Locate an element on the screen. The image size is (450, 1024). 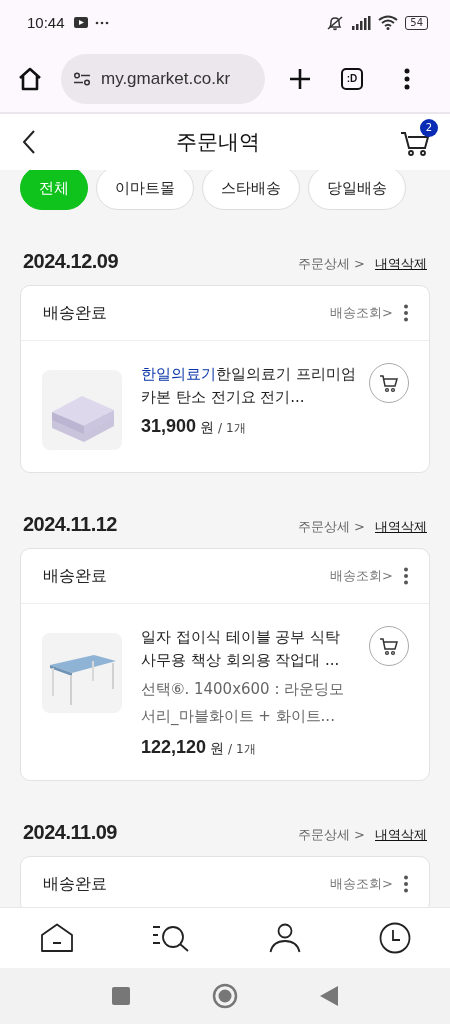
status-time: 10:44 is located at coordinates (46, 22).